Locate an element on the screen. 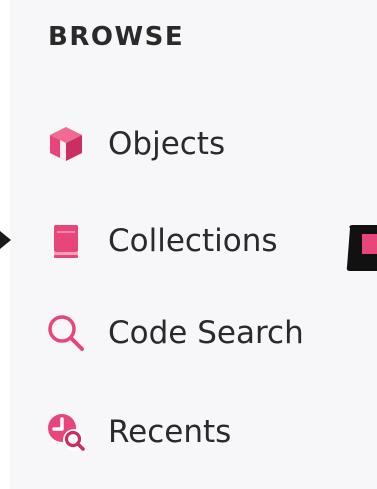 The image size is (377, 489). sidebar-item-code-search: Code Search is located at coordinates (204, 333).